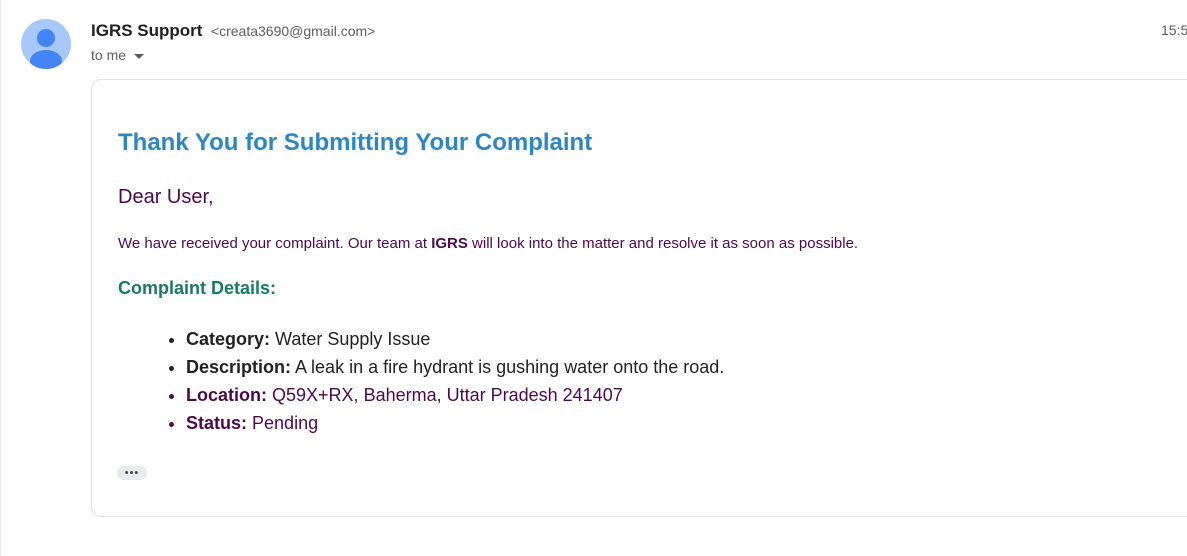 The height and width of the screenshot is (556, 1187). I want to click on greeting: Dear User,, so click(166, 197).